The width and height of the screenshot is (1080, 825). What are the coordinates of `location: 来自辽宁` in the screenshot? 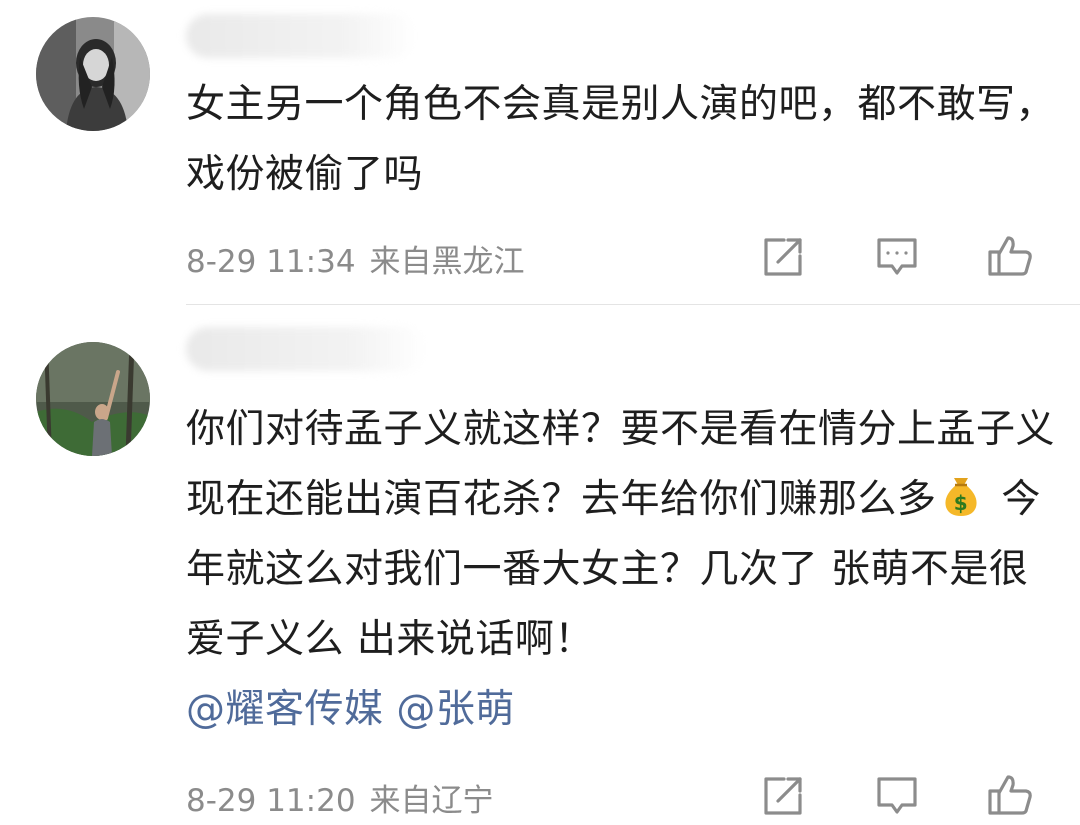 It's located at (431, 801).